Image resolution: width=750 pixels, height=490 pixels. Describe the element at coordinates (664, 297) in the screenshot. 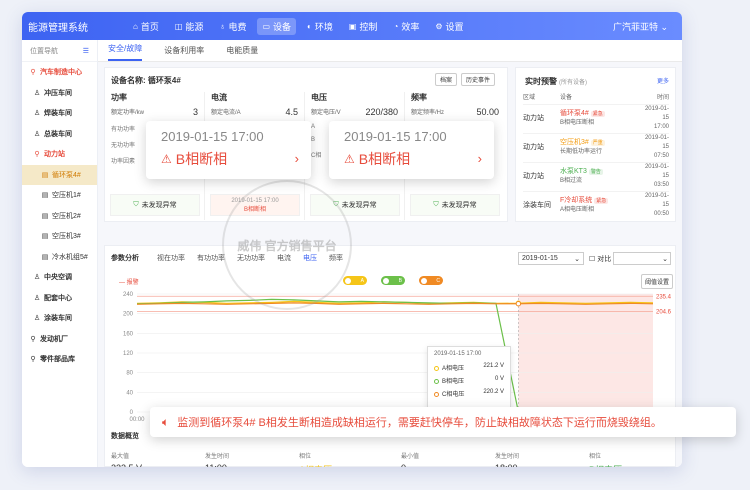

I see `threshold-label: 235.4` at that location.